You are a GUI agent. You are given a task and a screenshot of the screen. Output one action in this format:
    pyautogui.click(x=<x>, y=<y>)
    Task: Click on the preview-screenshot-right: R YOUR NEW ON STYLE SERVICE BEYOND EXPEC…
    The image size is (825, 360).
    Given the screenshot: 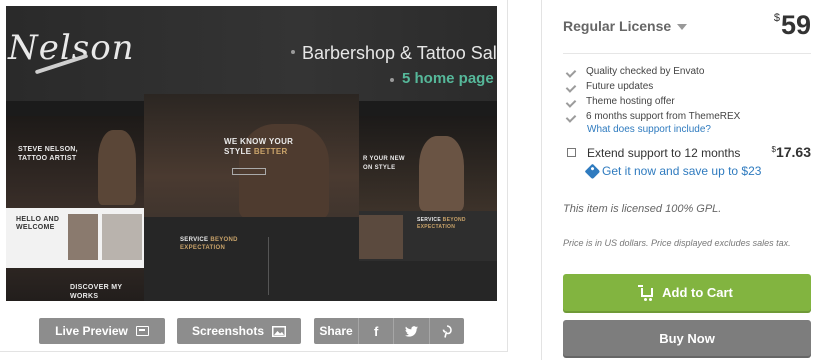 What is the action you would take?
    pyautogui.click(x=428, y=208)
    